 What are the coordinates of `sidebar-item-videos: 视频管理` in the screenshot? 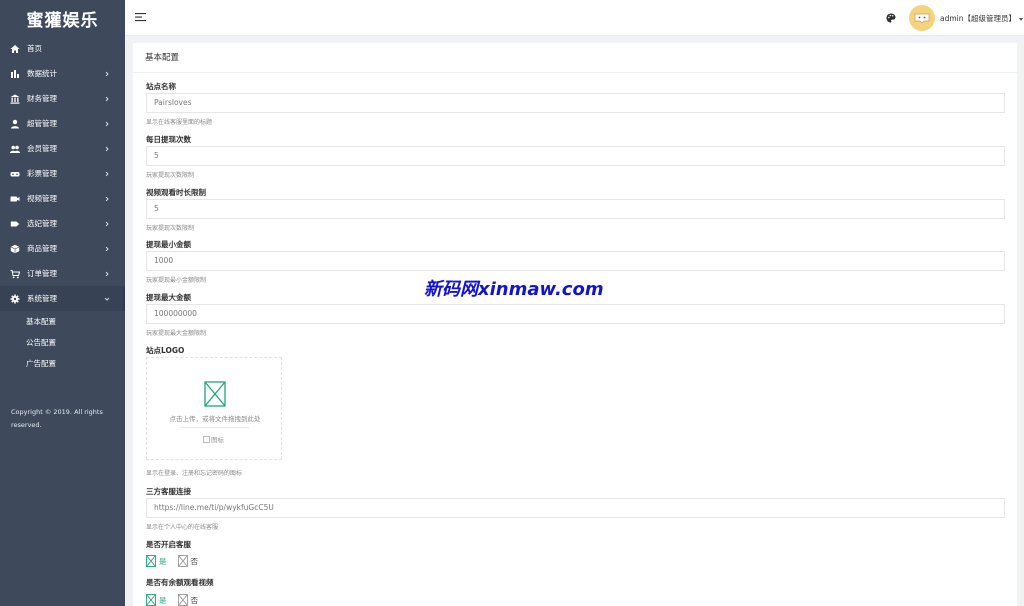 It's located at (62, 198).